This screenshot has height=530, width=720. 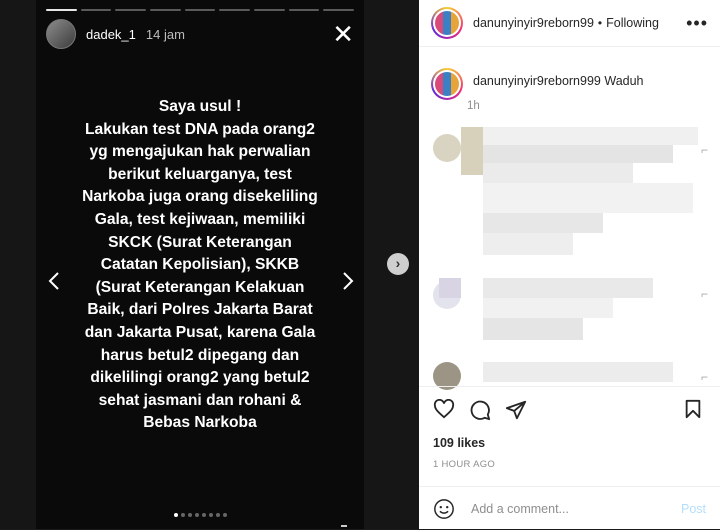 I want to click on close-icon: ✕, so click(x=343, y=34).